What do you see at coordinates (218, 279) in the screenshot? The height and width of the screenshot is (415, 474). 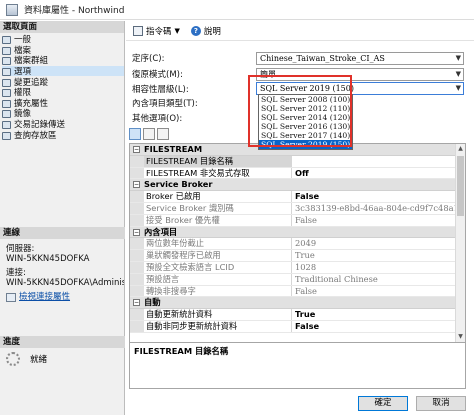 I see `property-name: 預設語言` at bounding box center [218, 279].